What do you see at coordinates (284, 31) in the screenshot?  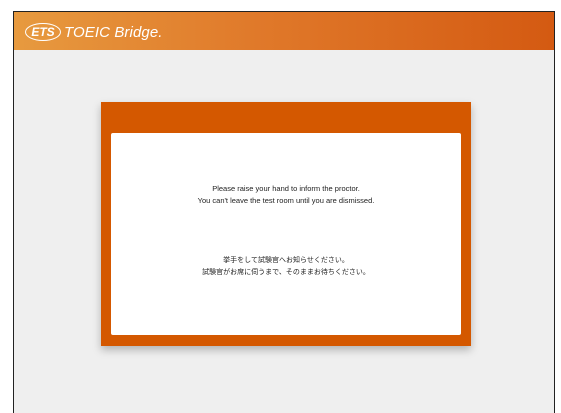 I see `header-bar: ETS TOEIC Bridge.` at bounding box center [284, 31].